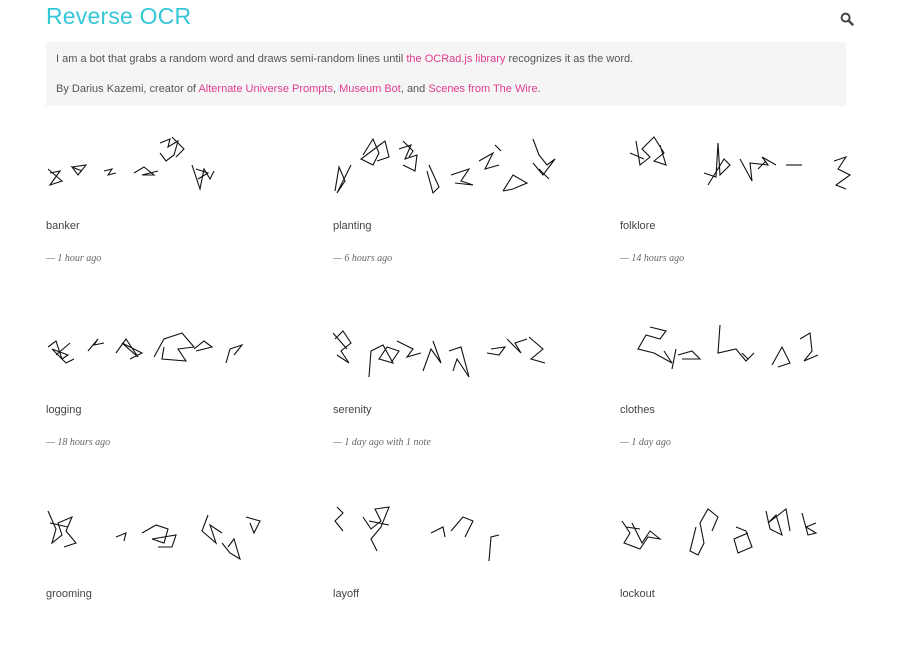  I want to click on post-clothes: clothes — 1 day ago, so click(740, 399).